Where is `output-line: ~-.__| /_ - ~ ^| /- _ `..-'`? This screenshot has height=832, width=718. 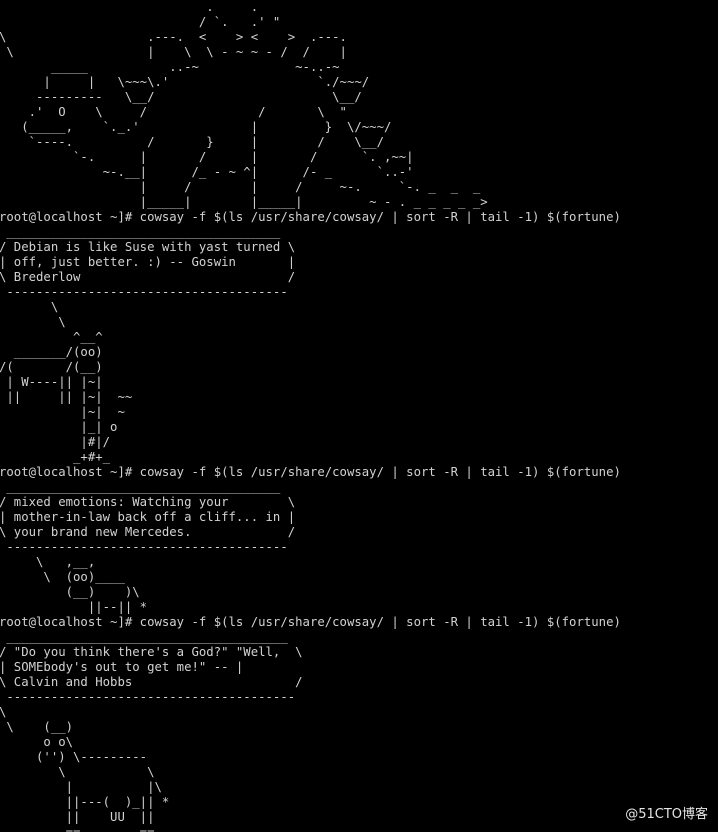
output-line: ~-.__| /_ - ~ ^| /- _ `..-' is located at coordinates (207, 172).